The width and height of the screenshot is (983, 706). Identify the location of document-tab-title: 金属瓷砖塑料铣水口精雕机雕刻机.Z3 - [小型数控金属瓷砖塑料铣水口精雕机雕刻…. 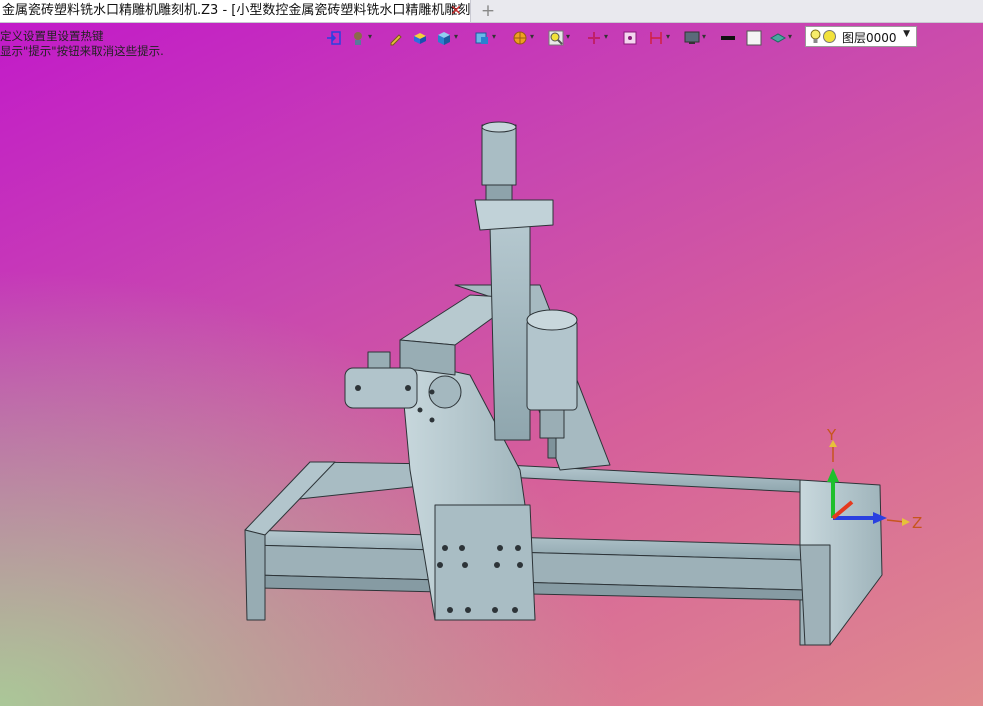
(236, 10).